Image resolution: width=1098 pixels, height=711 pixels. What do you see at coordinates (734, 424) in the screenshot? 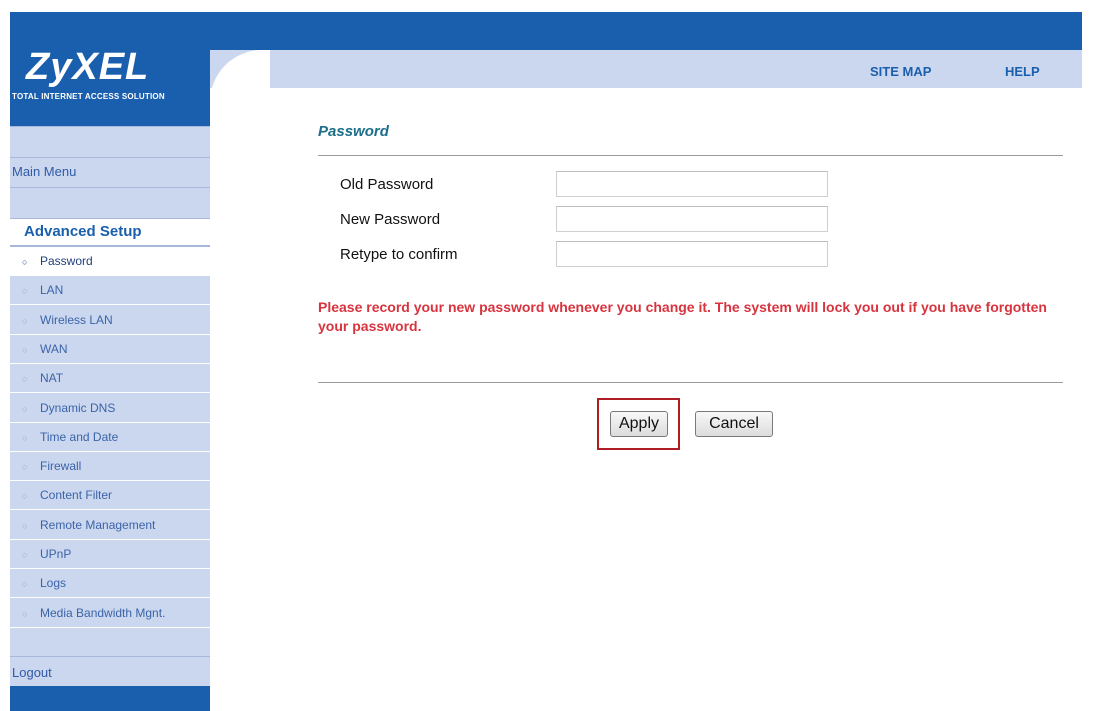
I see `cancel-button: Cancel` at bounding box center [734, 424].